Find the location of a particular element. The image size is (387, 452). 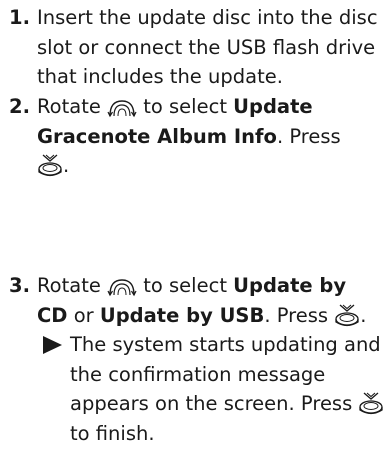

option-name: Update by USB is located at coordinates (182, 315).